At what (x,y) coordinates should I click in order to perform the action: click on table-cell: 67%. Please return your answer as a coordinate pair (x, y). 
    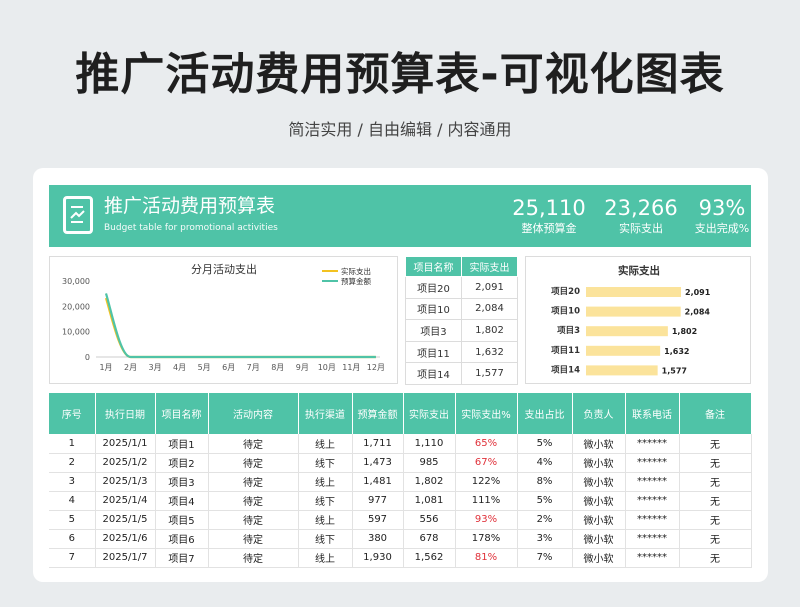
    Looking at the image, I should click on (486, 463).